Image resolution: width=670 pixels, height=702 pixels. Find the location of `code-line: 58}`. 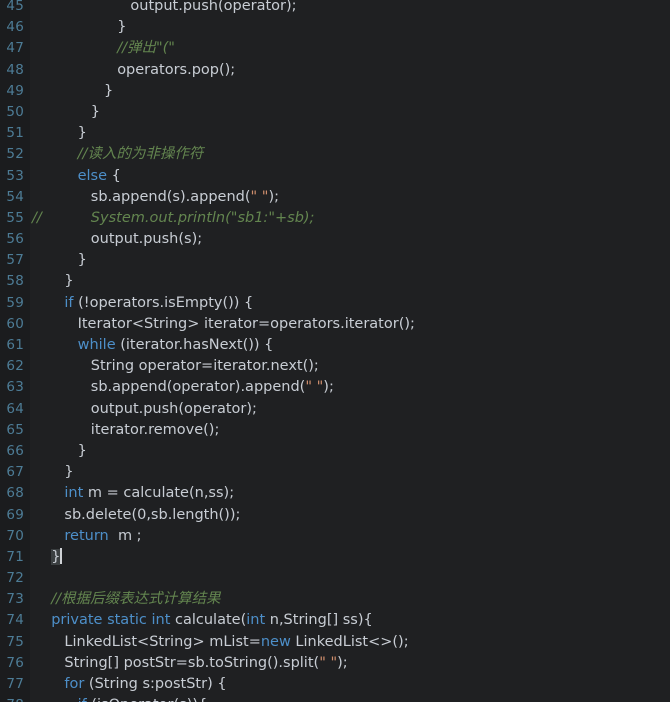

code-line: 58} is located at coordinates (335, 281).